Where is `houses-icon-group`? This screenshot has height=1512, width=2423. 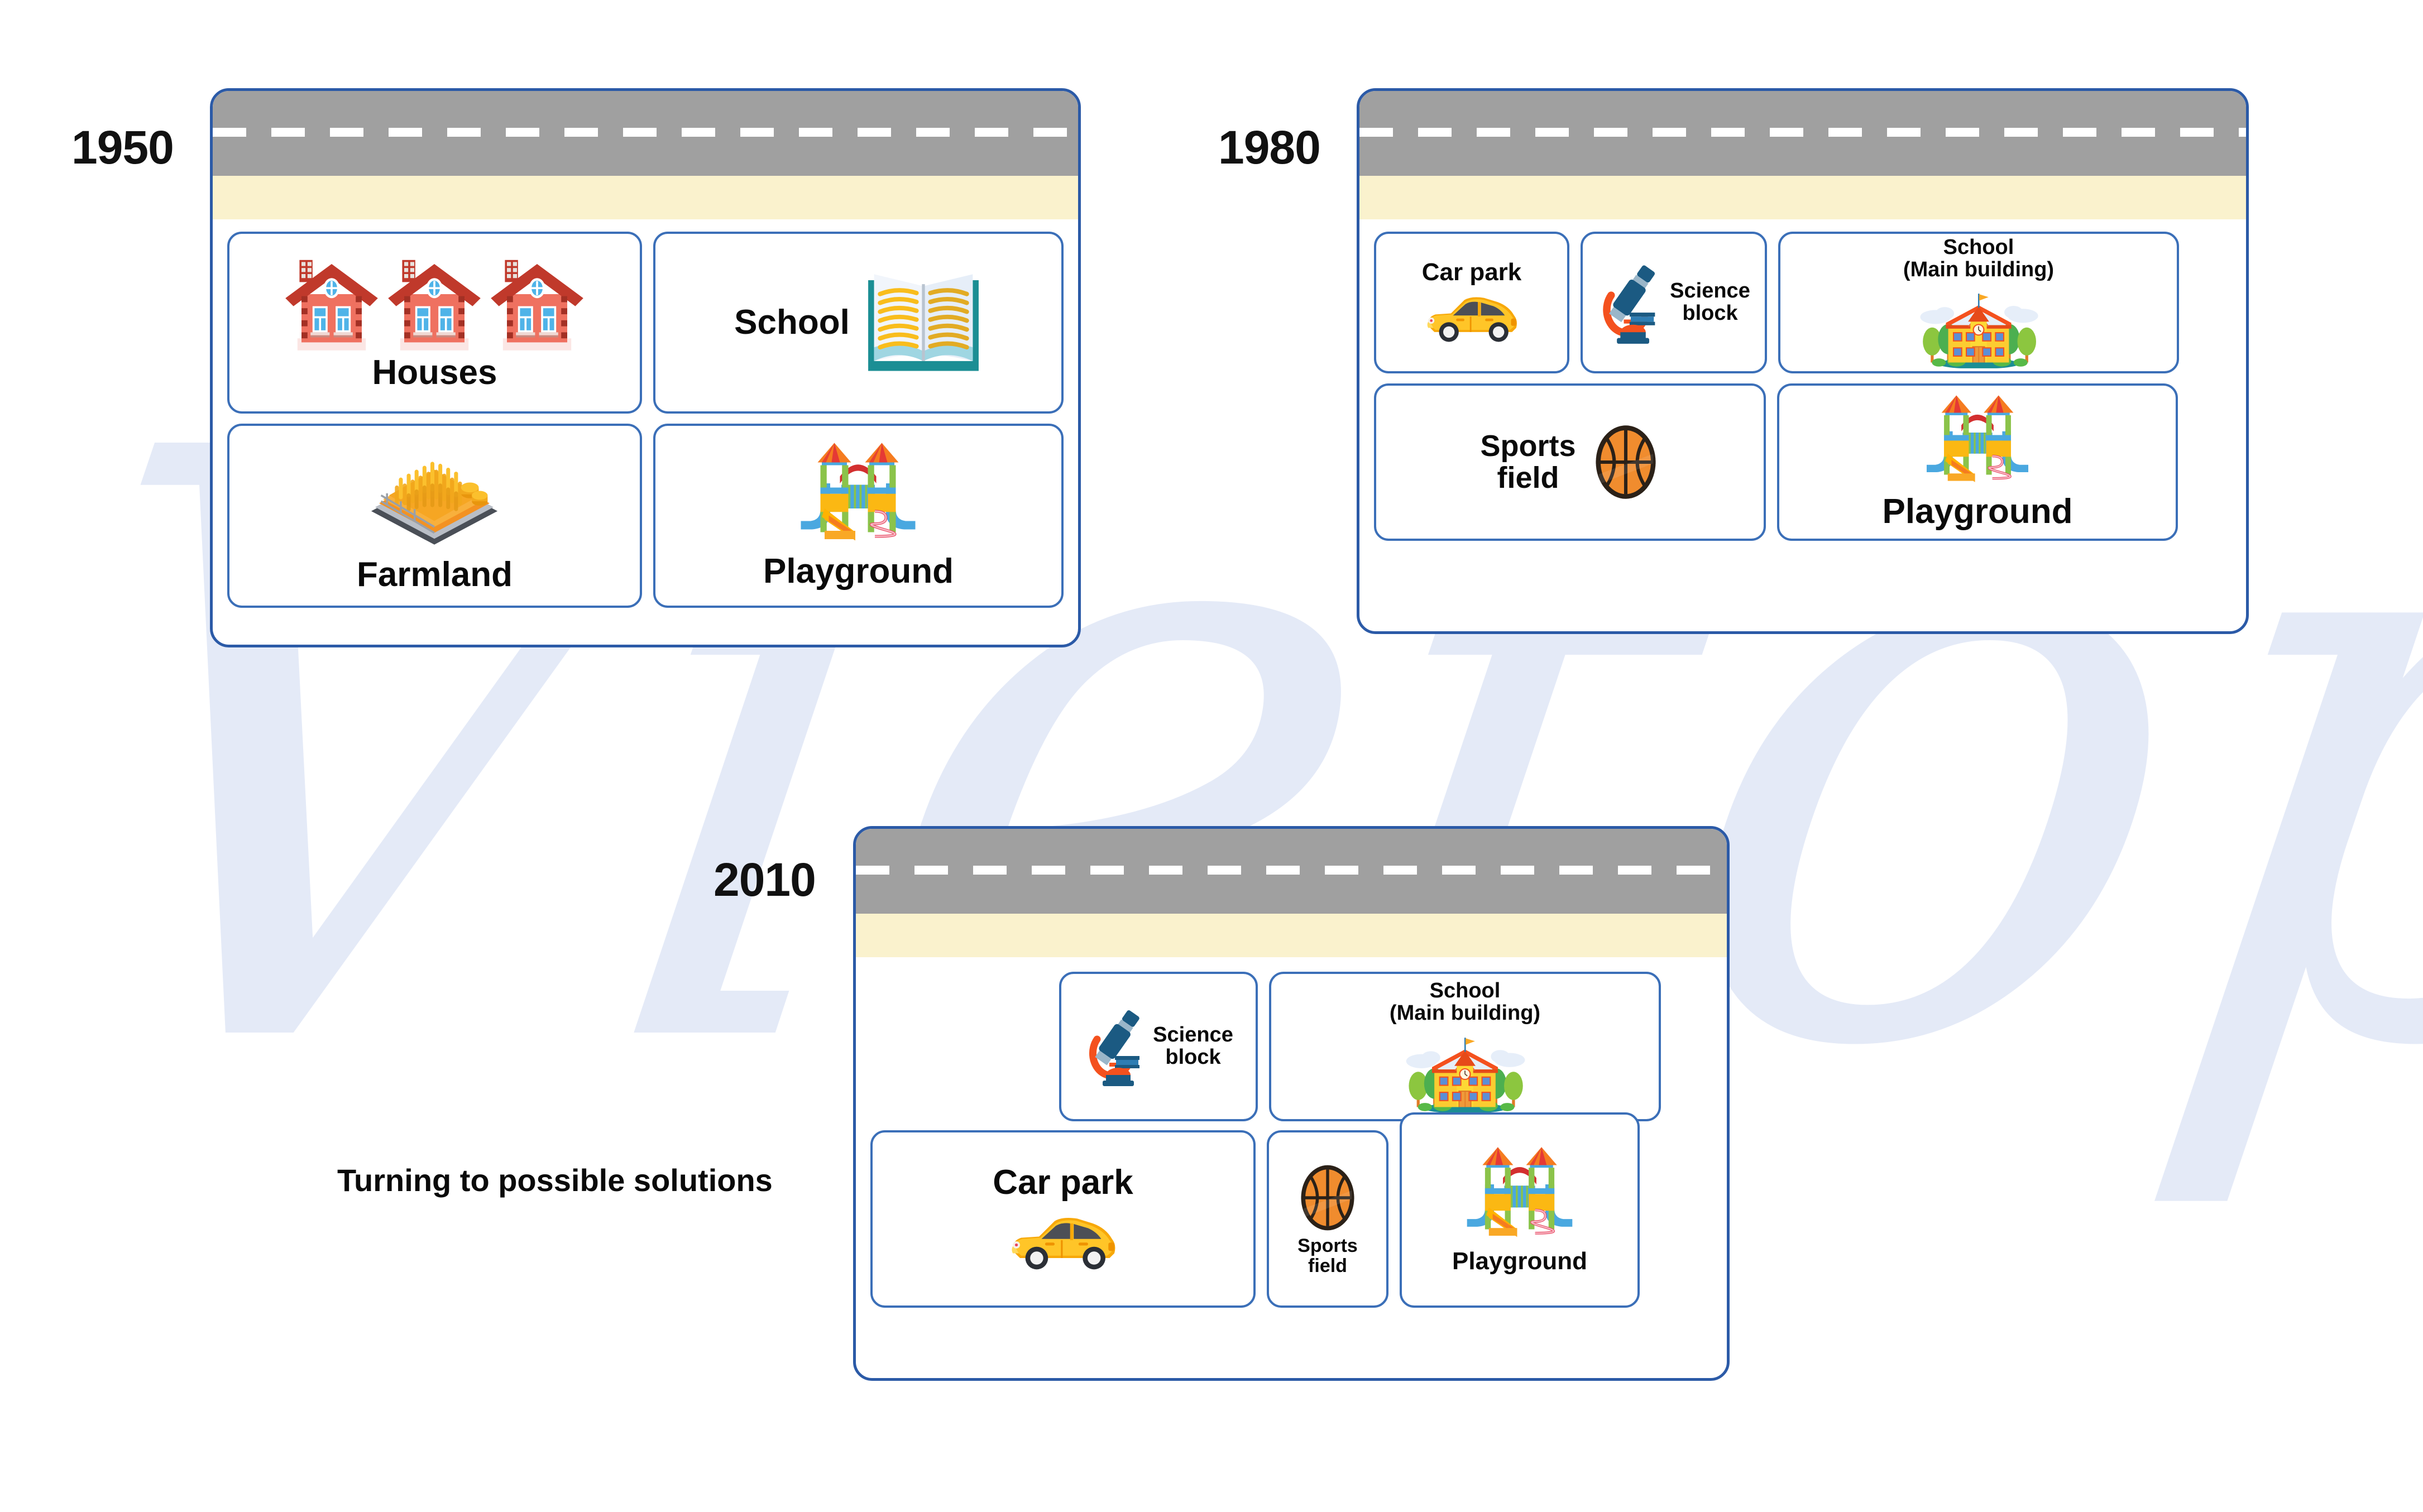 houses-icon-group is located at coordinates (434, 304).